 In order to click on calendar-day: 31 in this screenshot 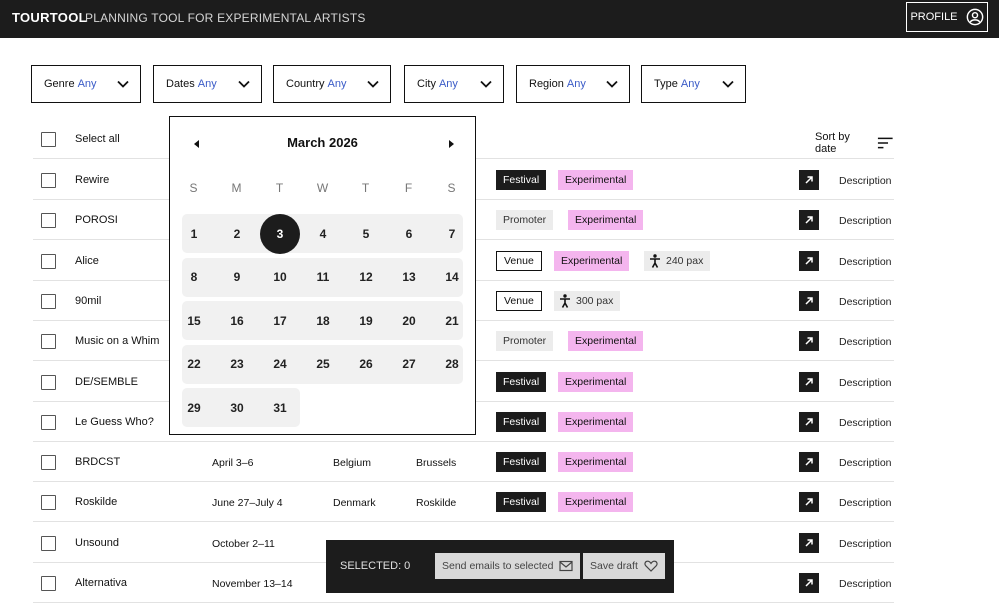, I will do `click(280, 408)`.